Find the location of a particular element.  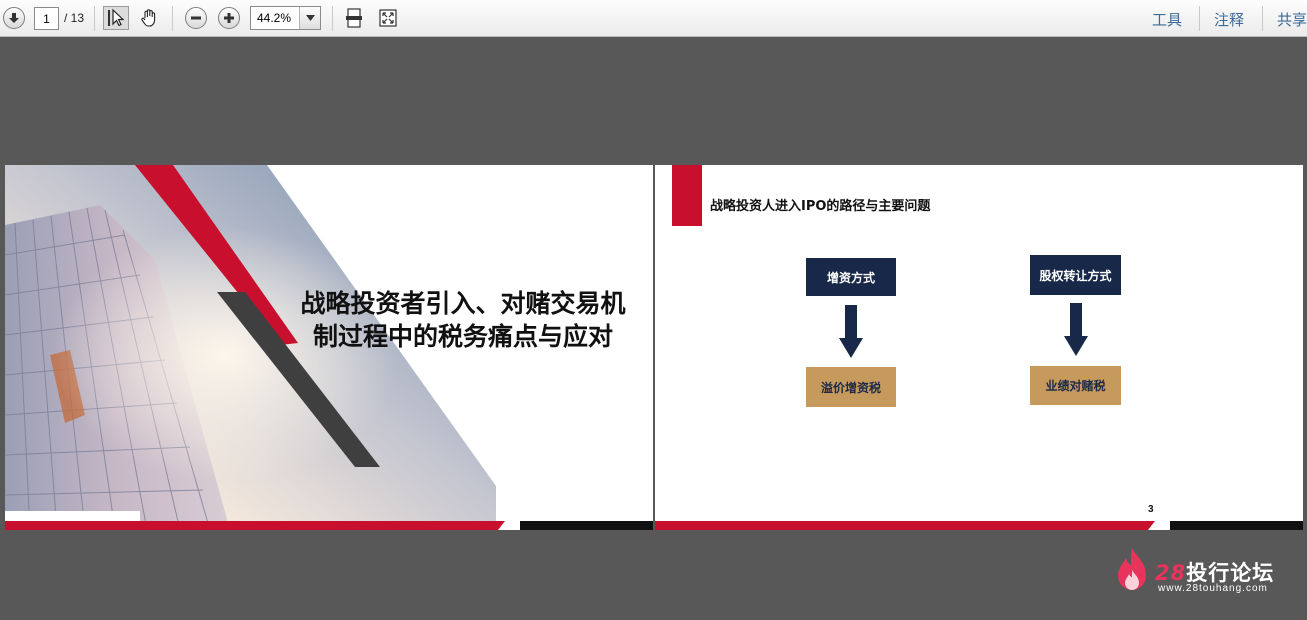

watermark-brand-text: 投行论坛 is located at coordinates (1230, 573).